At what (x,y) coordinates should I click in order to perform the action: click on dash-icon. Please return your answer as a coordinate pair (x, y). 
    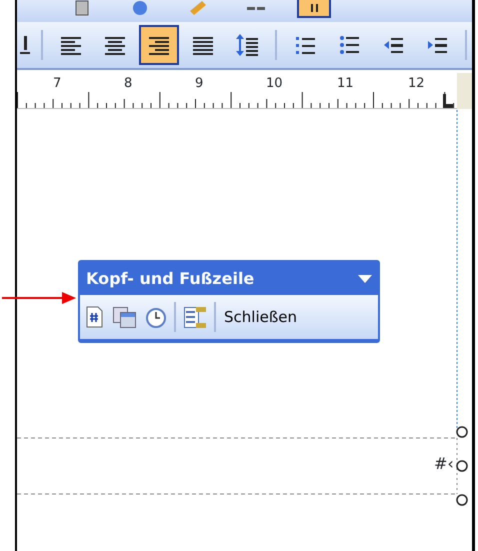
    Looking at the image, I should click on (256, 8).